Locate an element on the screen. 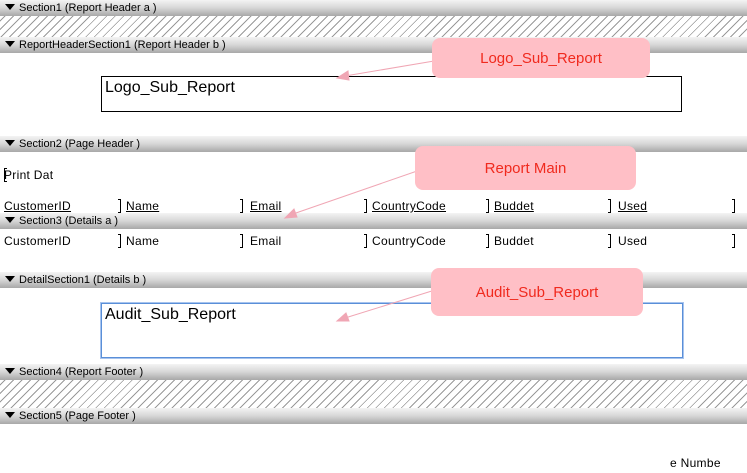 The height and width of the screenshot is (473, 747). callout-text: Audit_Sub_Report is located at coordinates (537, 292).